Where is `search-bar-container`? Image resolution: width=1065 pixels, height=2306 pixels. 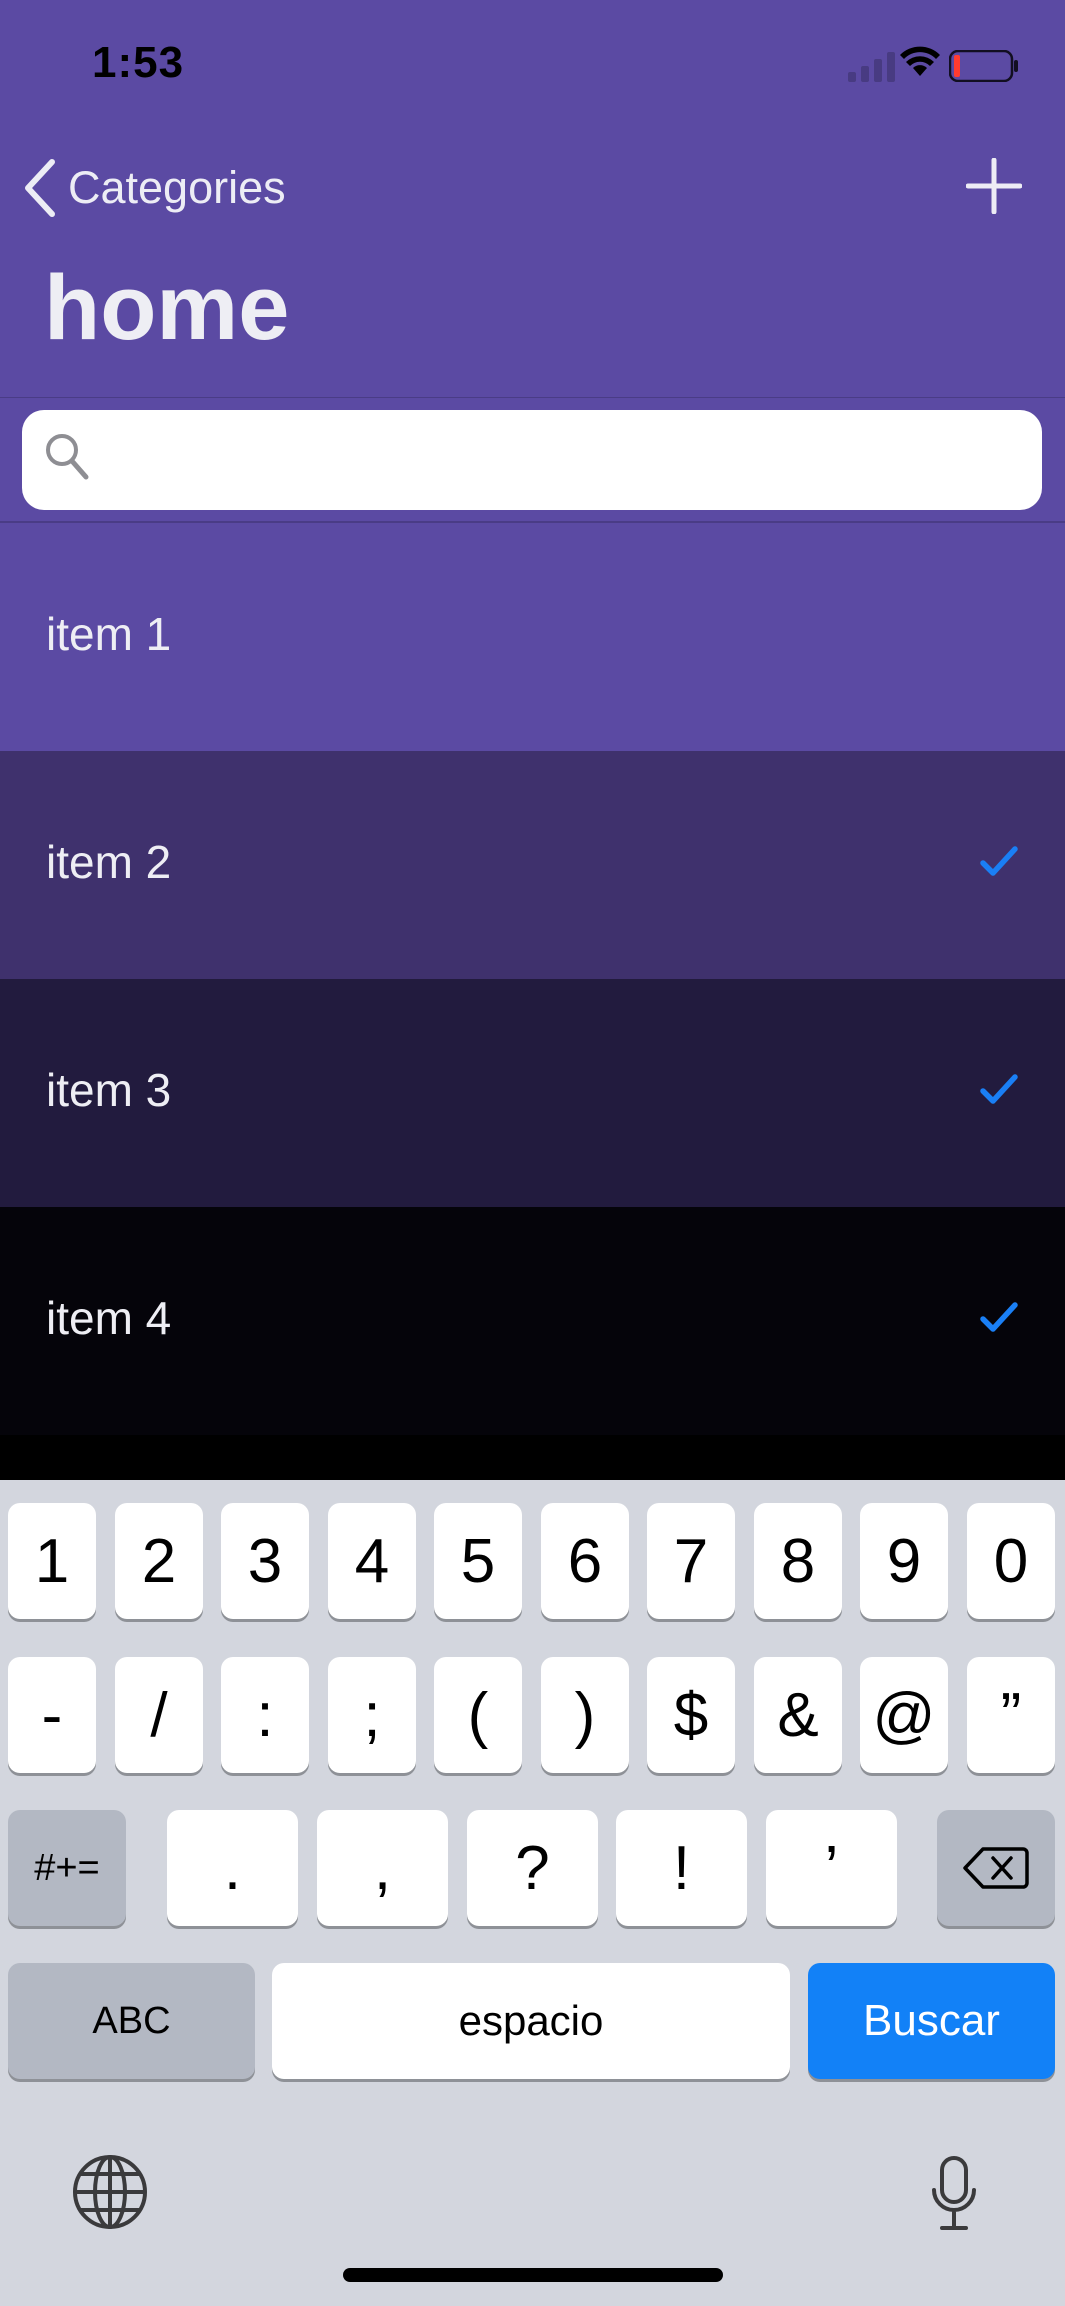
search-bar-container is located at coordinates (532, 460).